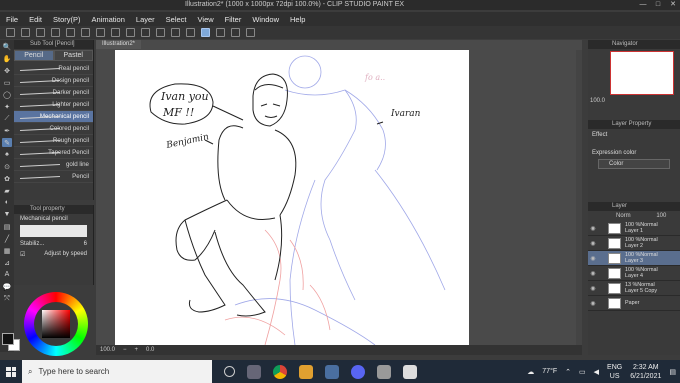 The width and height of the screenshot is (680, 383). I want to click on weather-icon: ☁, so click(530, 372).